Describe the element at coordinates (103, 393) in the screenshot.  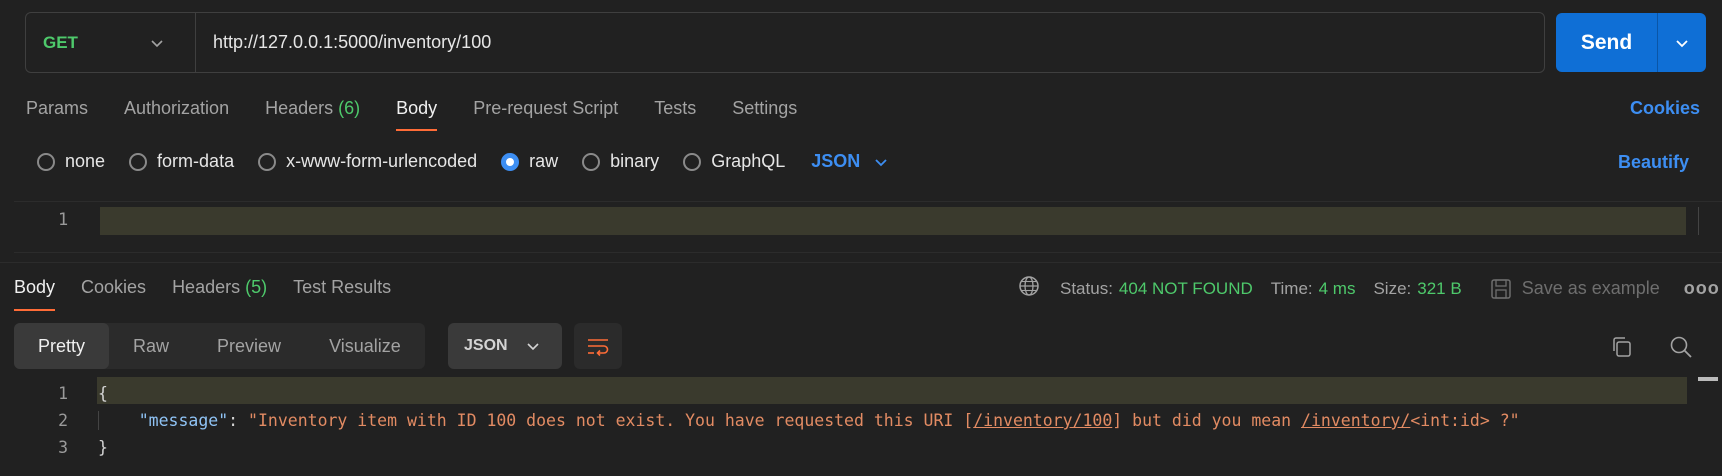
I see `json-open-brace: {` at that location.